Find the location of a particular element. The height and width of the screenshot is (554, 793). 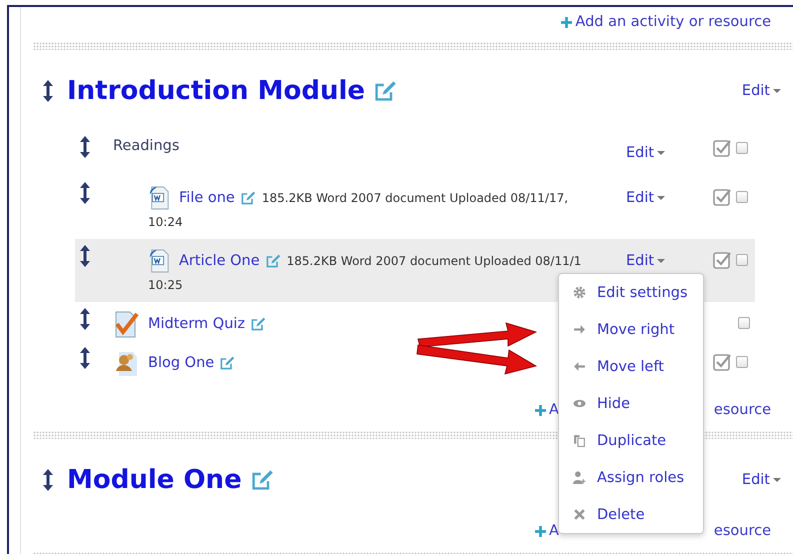

menu-item: Hide is located at coordinates (631, 403).